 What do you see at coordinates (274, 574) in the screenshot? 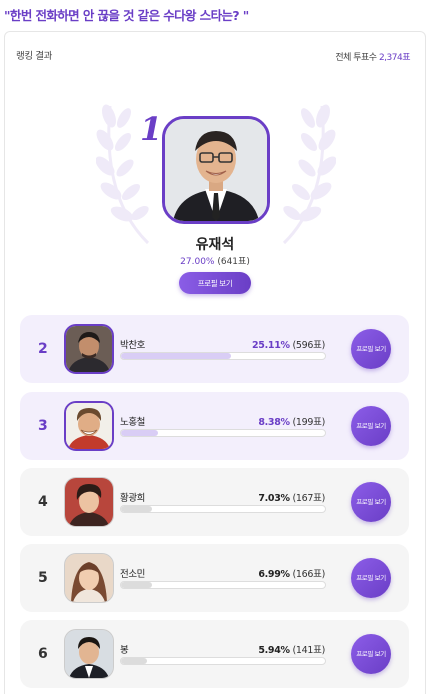
I see `rank-percent: 6.99%` at bounding box center [274, 574].